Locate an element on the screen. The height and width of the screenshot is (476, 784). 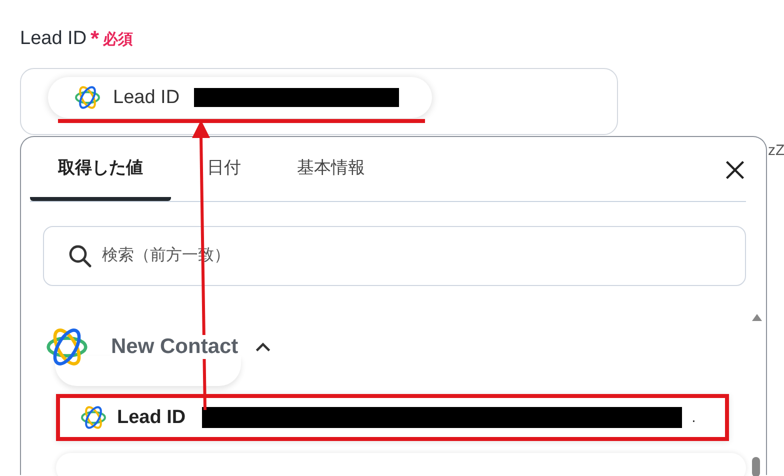
input-field: Lead ID is located at coordinates (319, 101).